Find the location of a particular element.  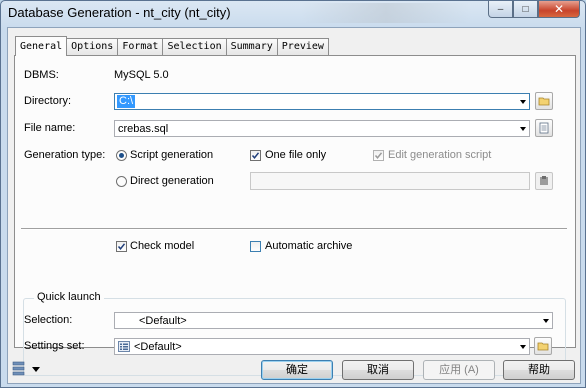

check-model-label: Check model is located at coordinates (162, 246).